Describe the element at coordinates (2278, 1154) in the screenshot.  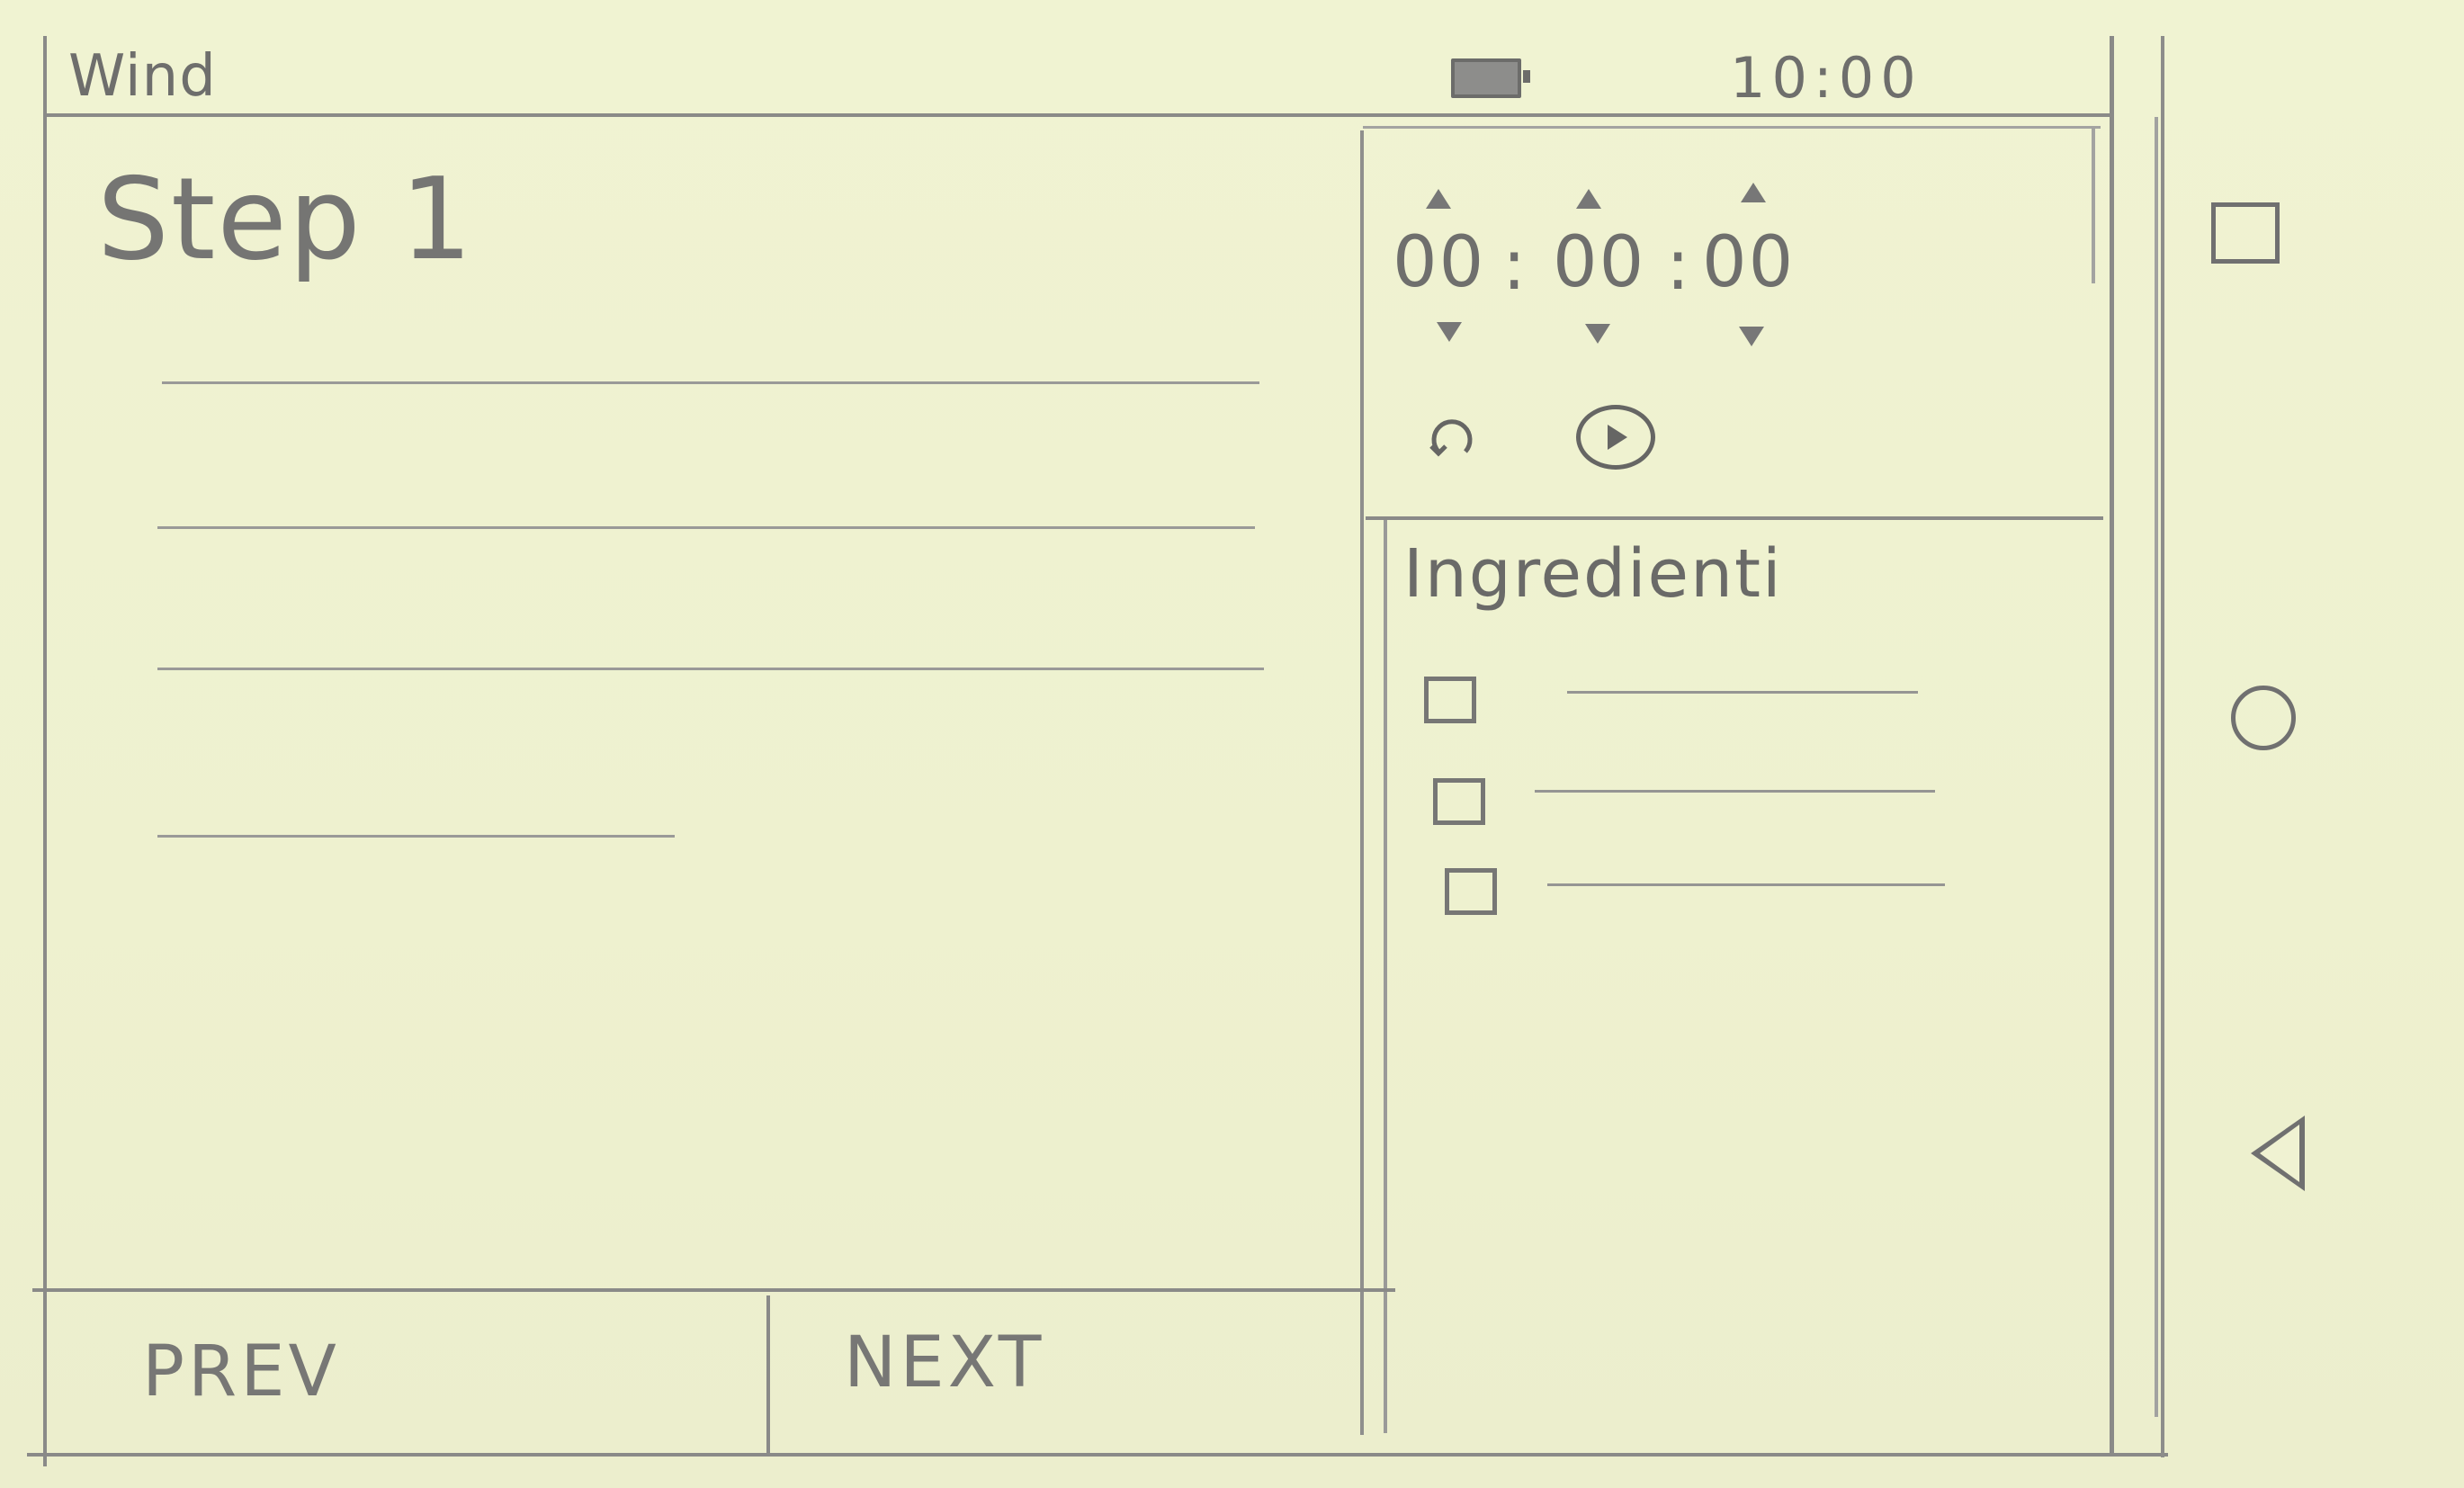
I see `triangle-back-icon` at that location.